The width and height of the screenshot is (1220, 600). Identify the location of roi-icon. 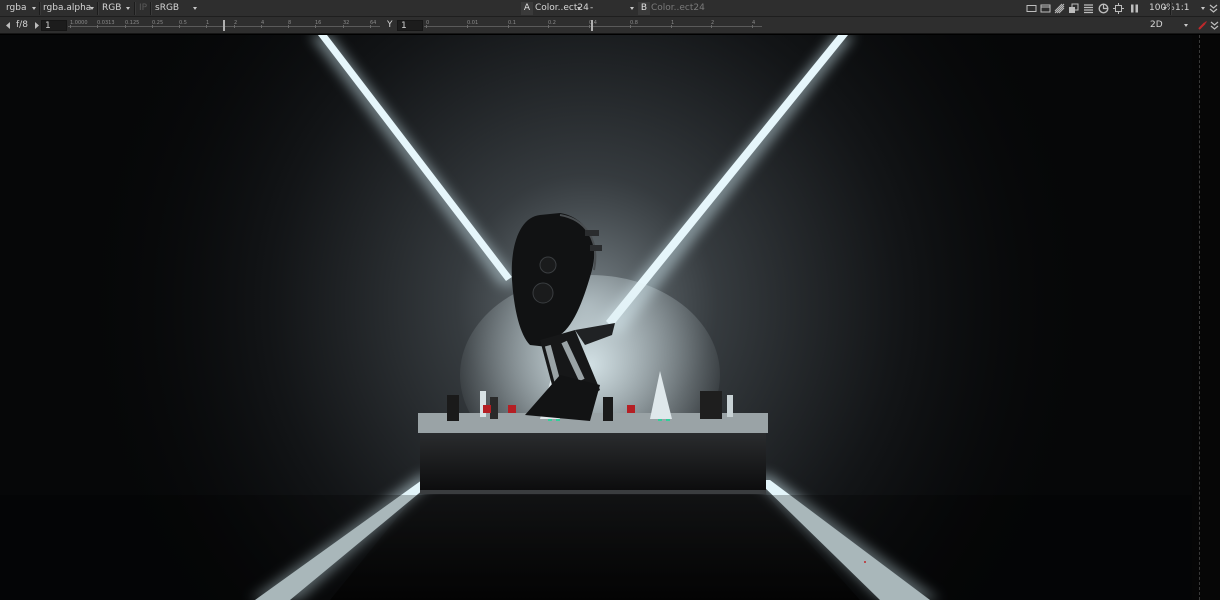
(1031, 8).